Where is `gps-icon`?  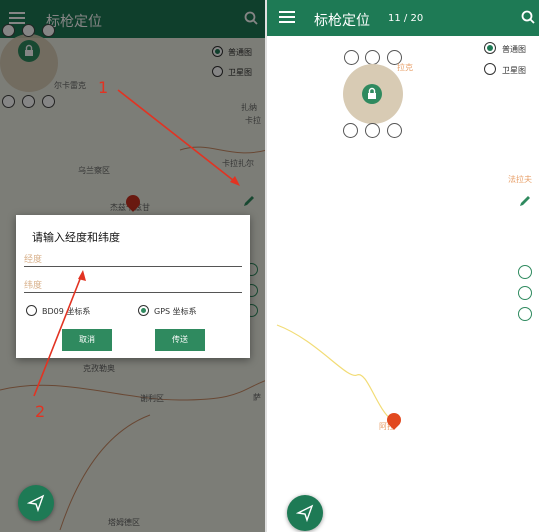 gps-icon is located at coordinates (372, 57).